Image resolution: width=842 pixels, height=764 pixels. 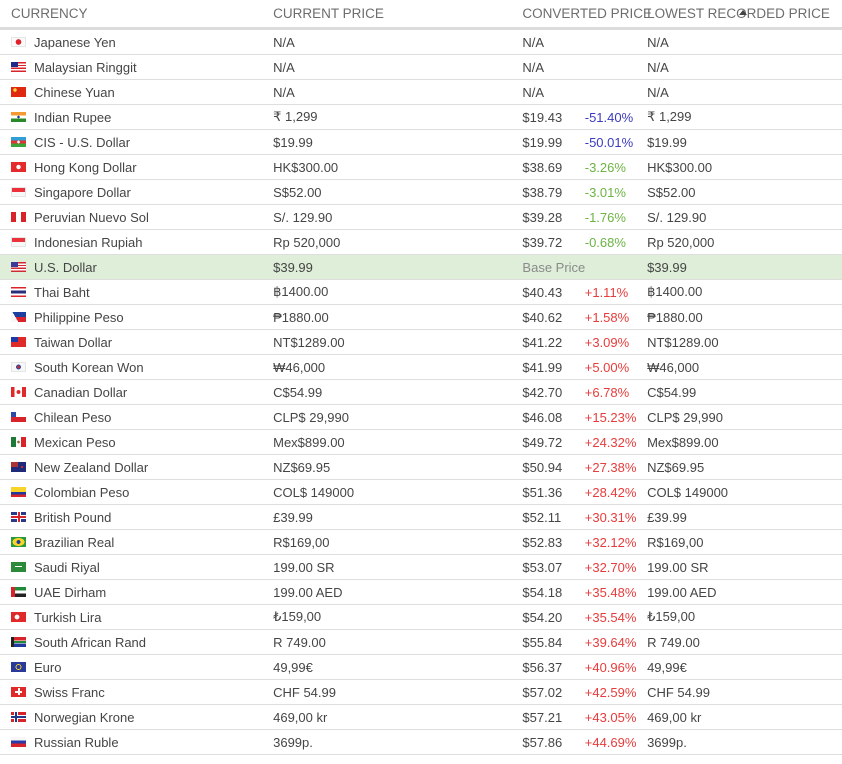 What do you see at coordinates (18, 641) in the screenshot?
I see `za-flag-icon` at bounding box center [18, 641].